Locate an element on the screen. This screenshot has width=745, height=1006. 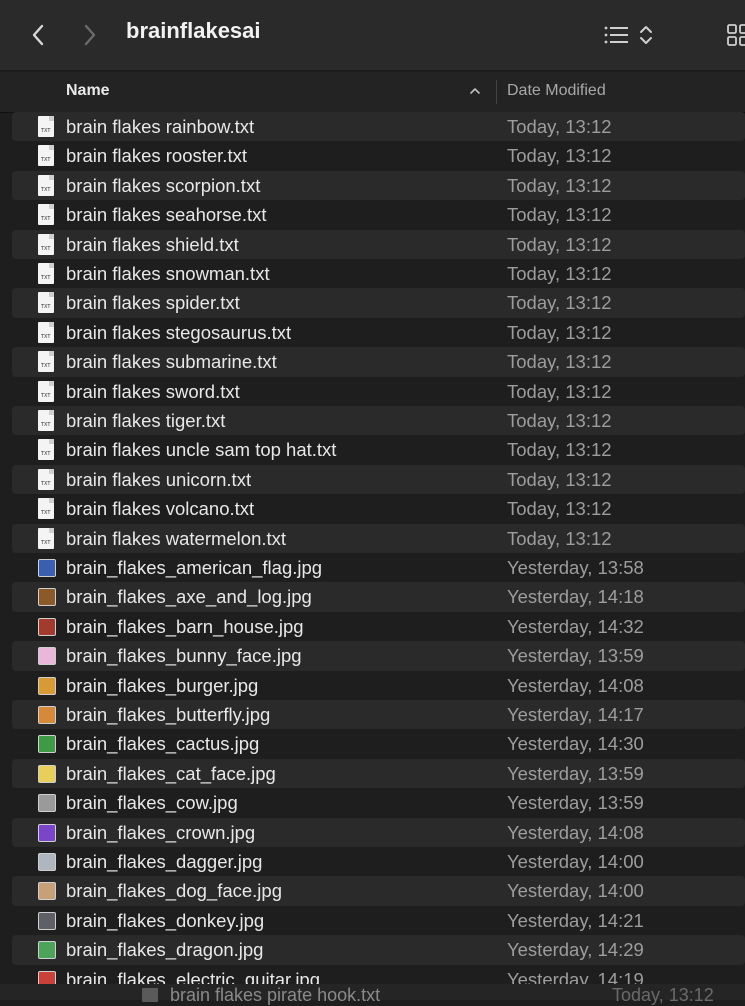
view-options-button is located at coordinates (646, 35).